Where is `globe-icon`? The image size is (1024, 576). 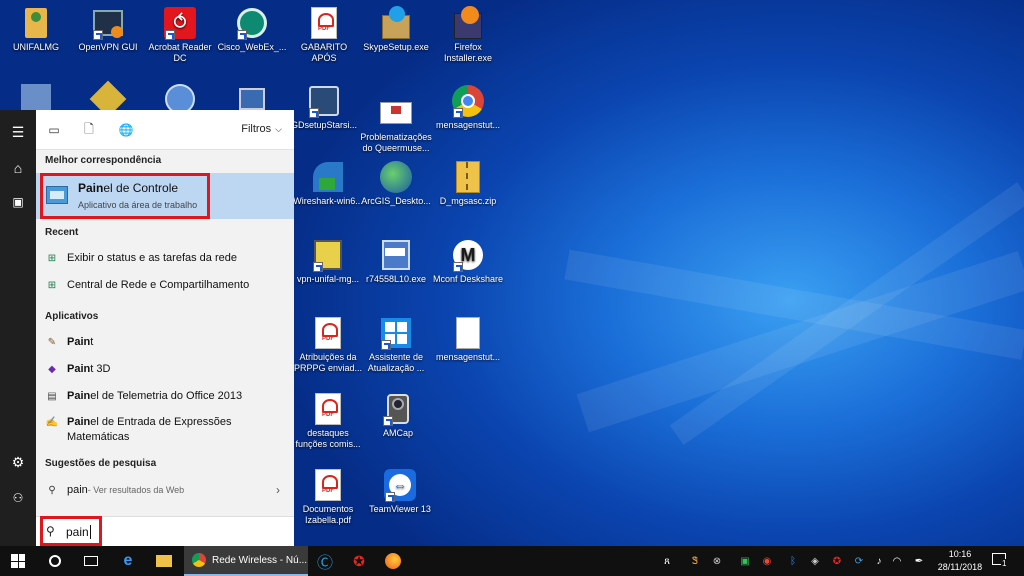
globe-icon is located at coordinates (396, 177).